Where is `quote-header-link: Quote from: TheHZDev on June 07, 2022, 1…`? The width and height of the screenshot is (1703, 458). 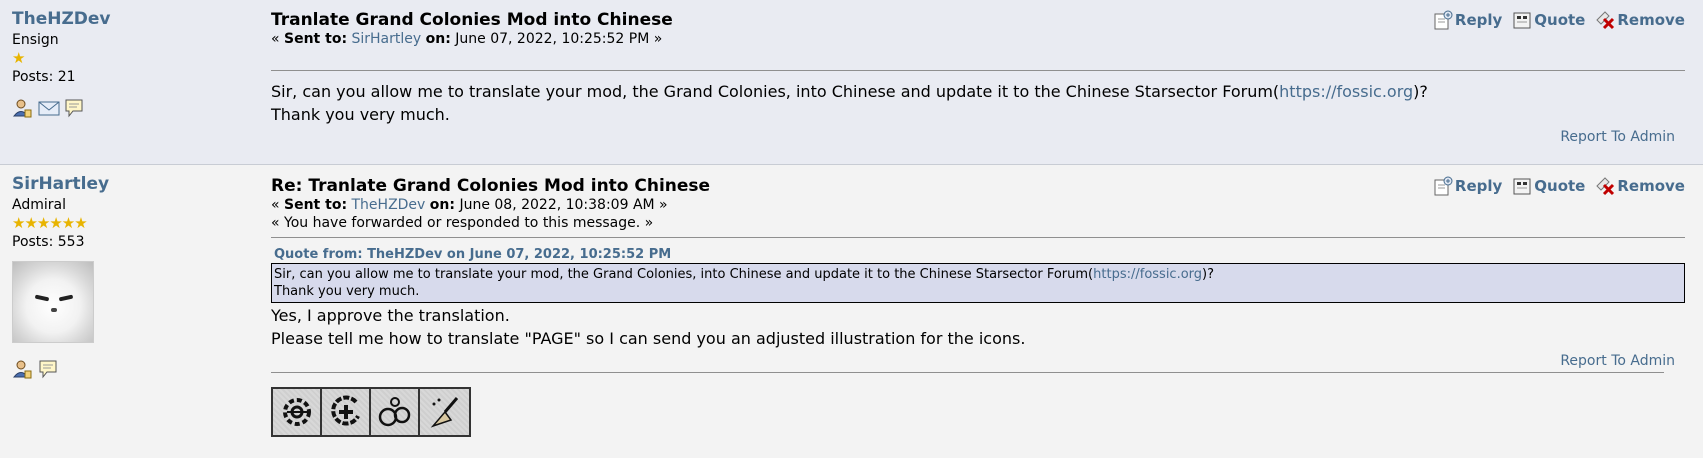
quote-header-link: Quote from: TheHZDev on June 07, 2022, 1… is located at coordinates (979, 255).